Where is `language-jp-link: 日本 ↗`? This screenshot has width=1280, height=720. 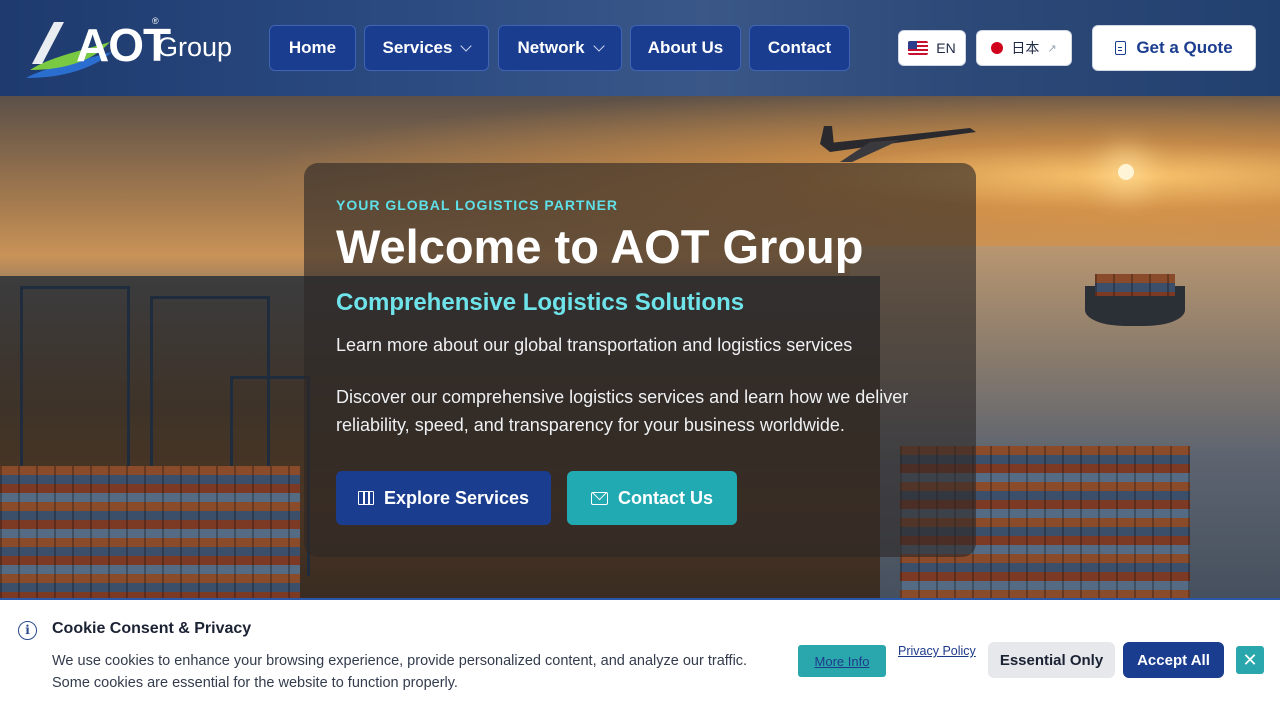 language-jp-link: 日本 ↗ is located at coordinates (1024, 48).